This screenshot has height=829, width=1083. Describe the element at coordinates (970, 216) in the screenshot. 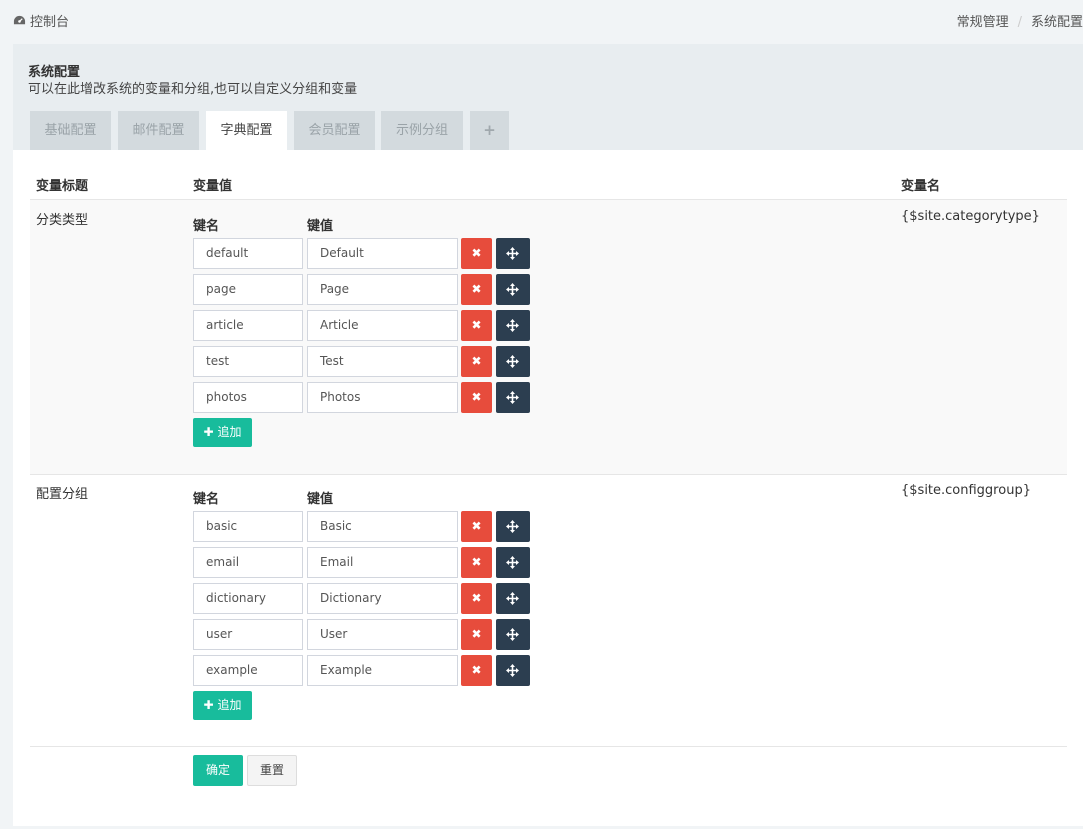

I see `variable-name-category-type: {$site.categorytype}` at that location.